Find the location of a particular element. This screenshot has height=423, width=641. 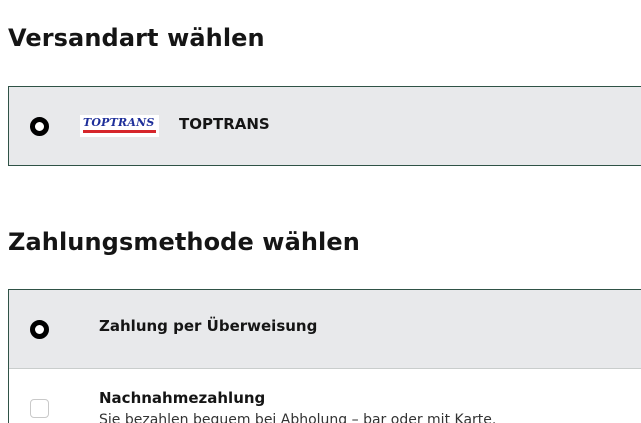

toptrans-logo-stripe is located at coordinates (119, 131).